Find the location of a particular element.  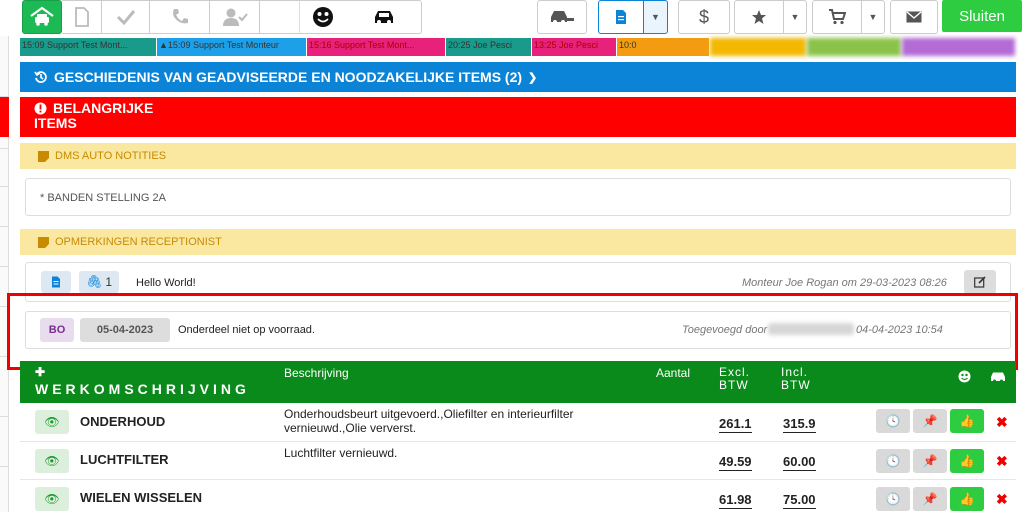

invoice-dropdown-button: ▼ is located at coordinates (655, 17).